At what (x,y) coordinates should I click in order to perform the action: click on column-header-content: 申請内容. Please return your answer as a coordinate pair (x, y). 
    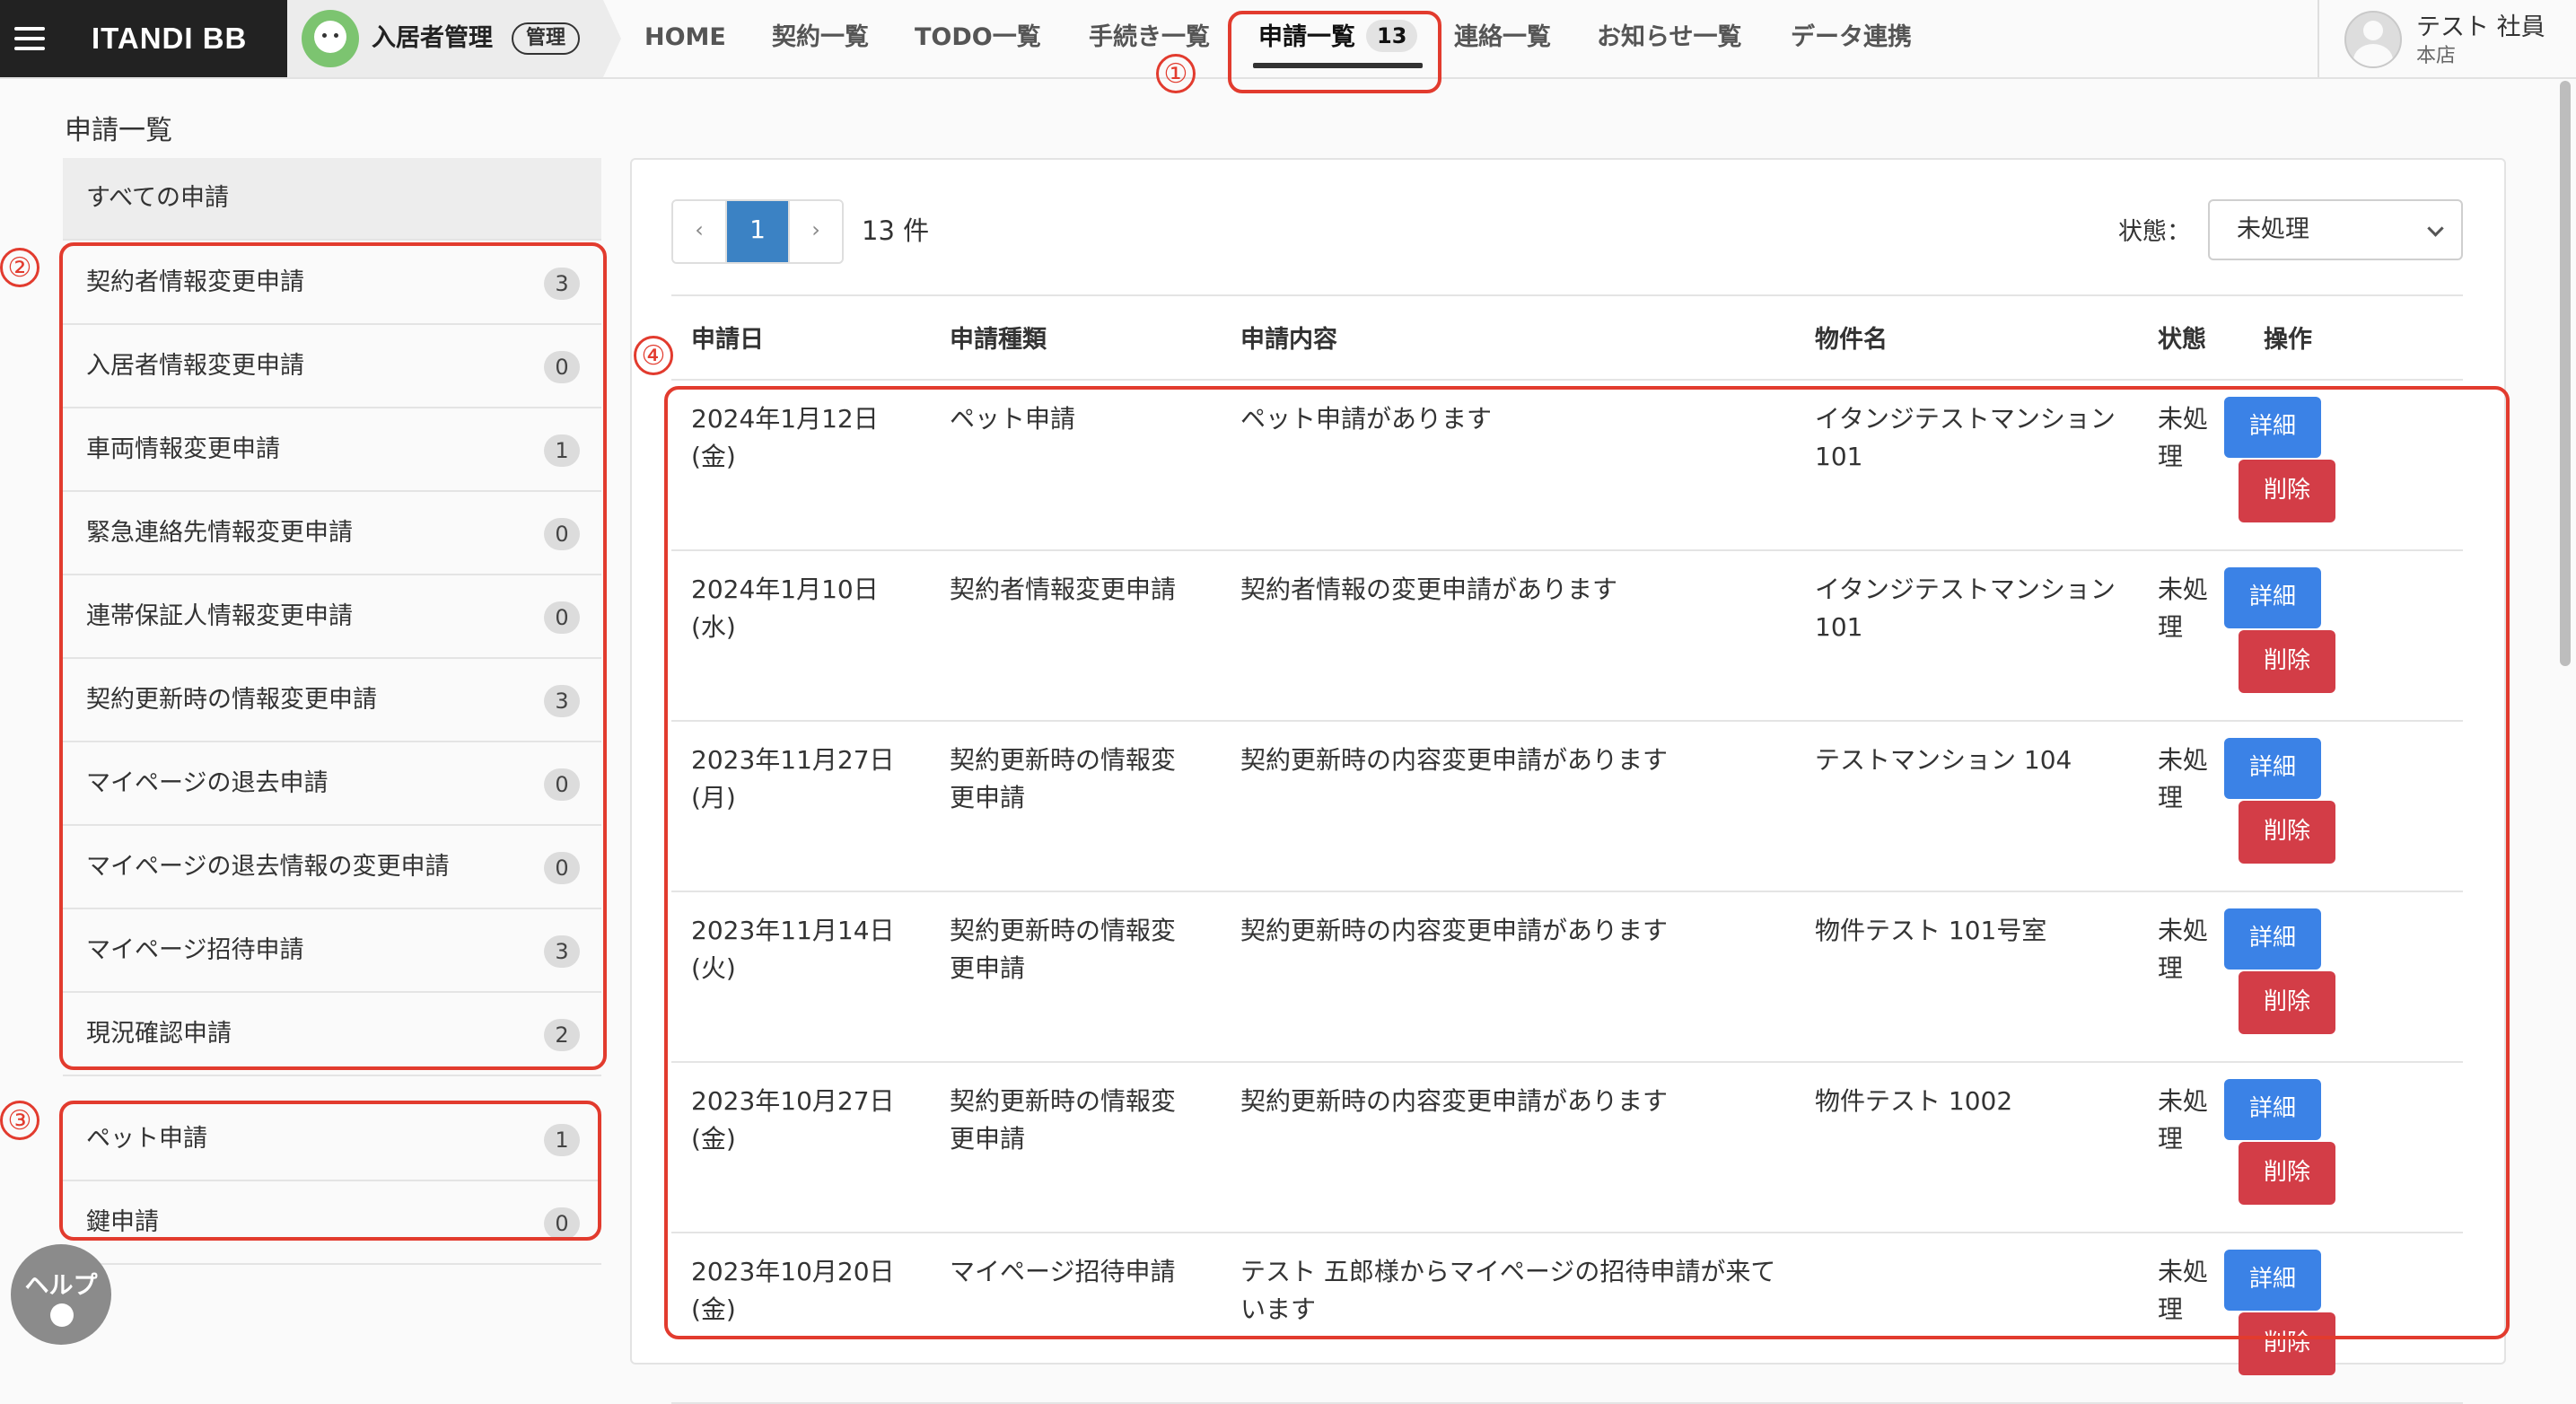
    Looking at the image, I should click on (1288, 340).